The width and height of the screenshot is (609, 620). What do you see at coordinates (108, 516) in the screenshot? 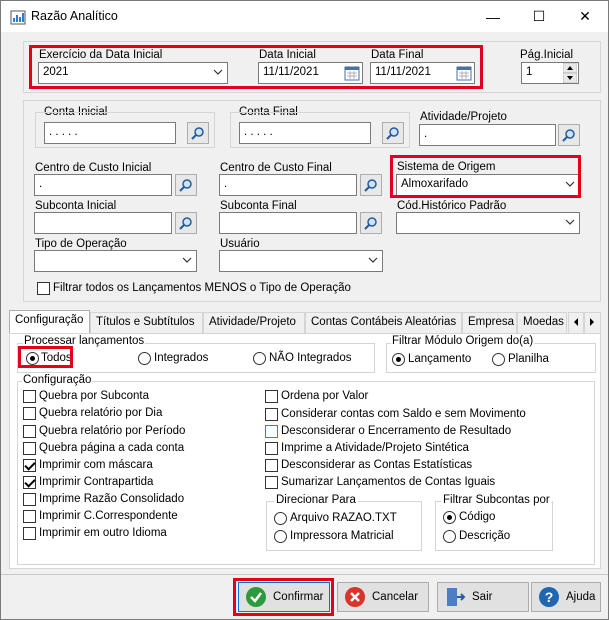
I see `c-correspondente-label: Imprimir C.Correspondente` at bounding box center [108, 516].